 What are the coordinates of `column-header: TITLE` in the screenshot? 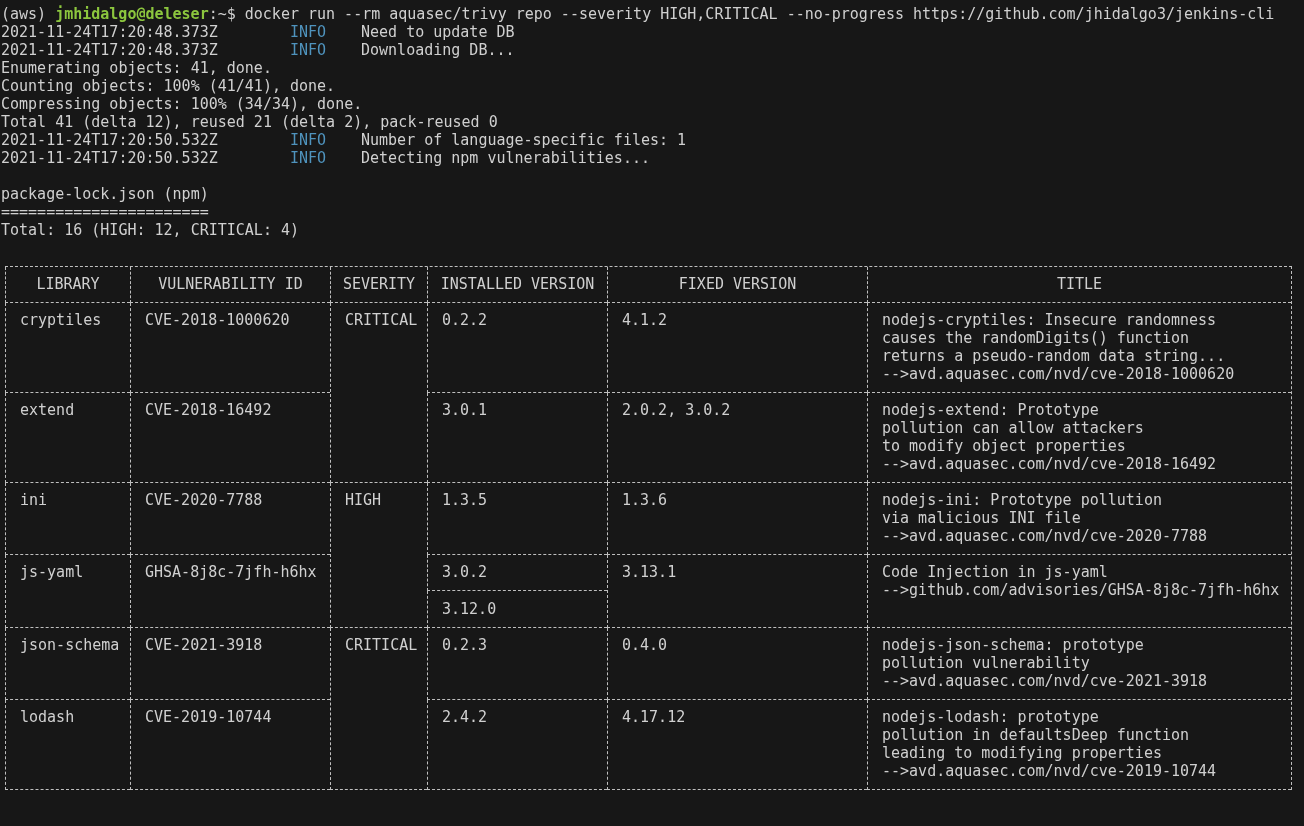 It's located at (1079, 285).